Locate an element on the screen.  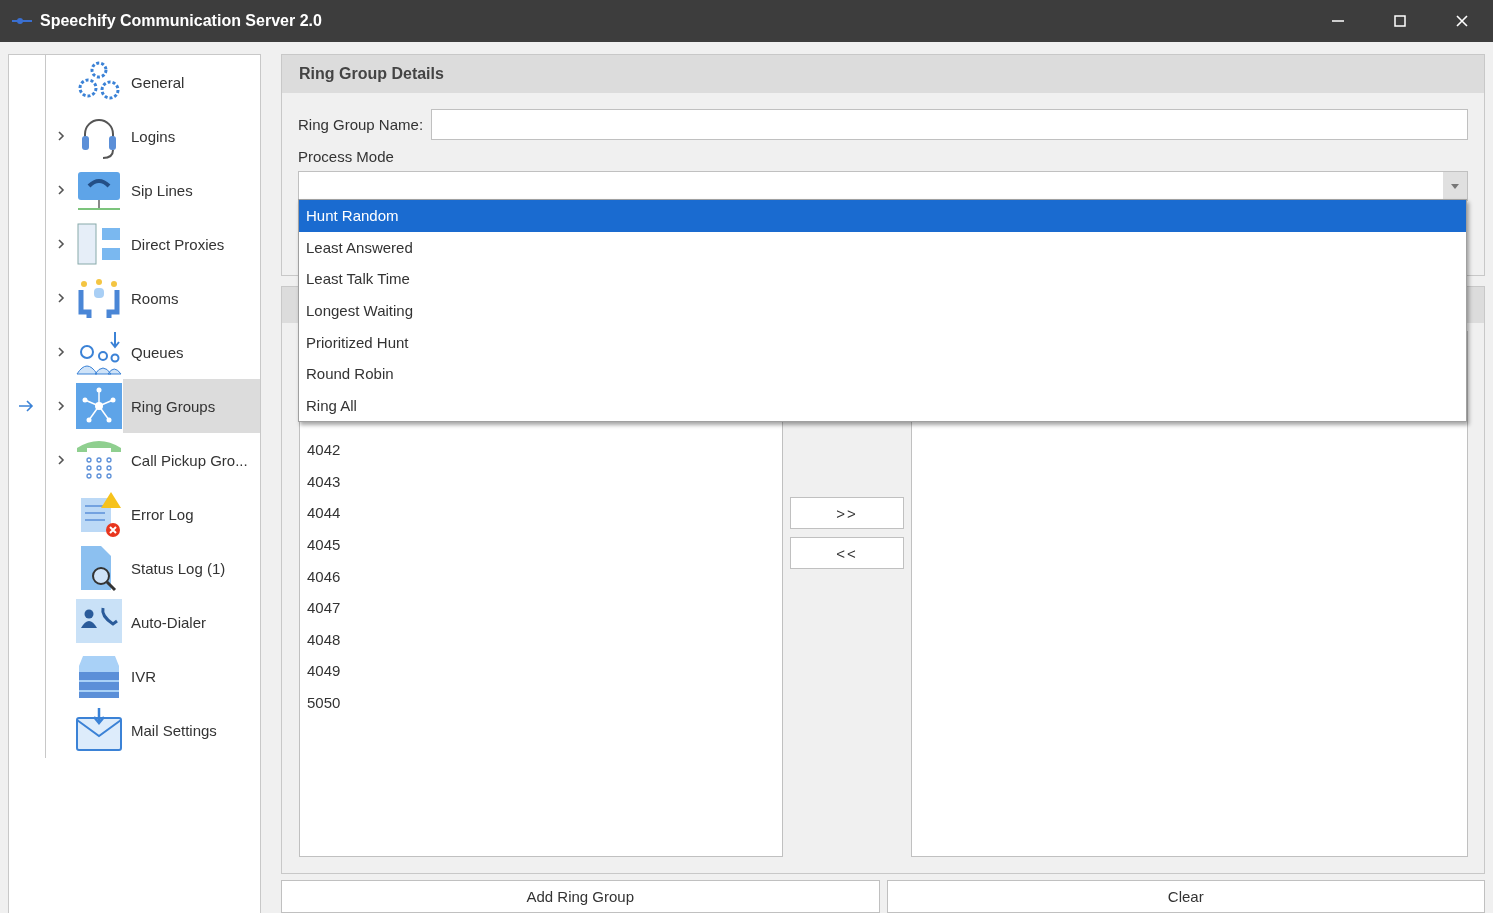
dropdown-option: Round Robin is located at coordinates (882, 373).